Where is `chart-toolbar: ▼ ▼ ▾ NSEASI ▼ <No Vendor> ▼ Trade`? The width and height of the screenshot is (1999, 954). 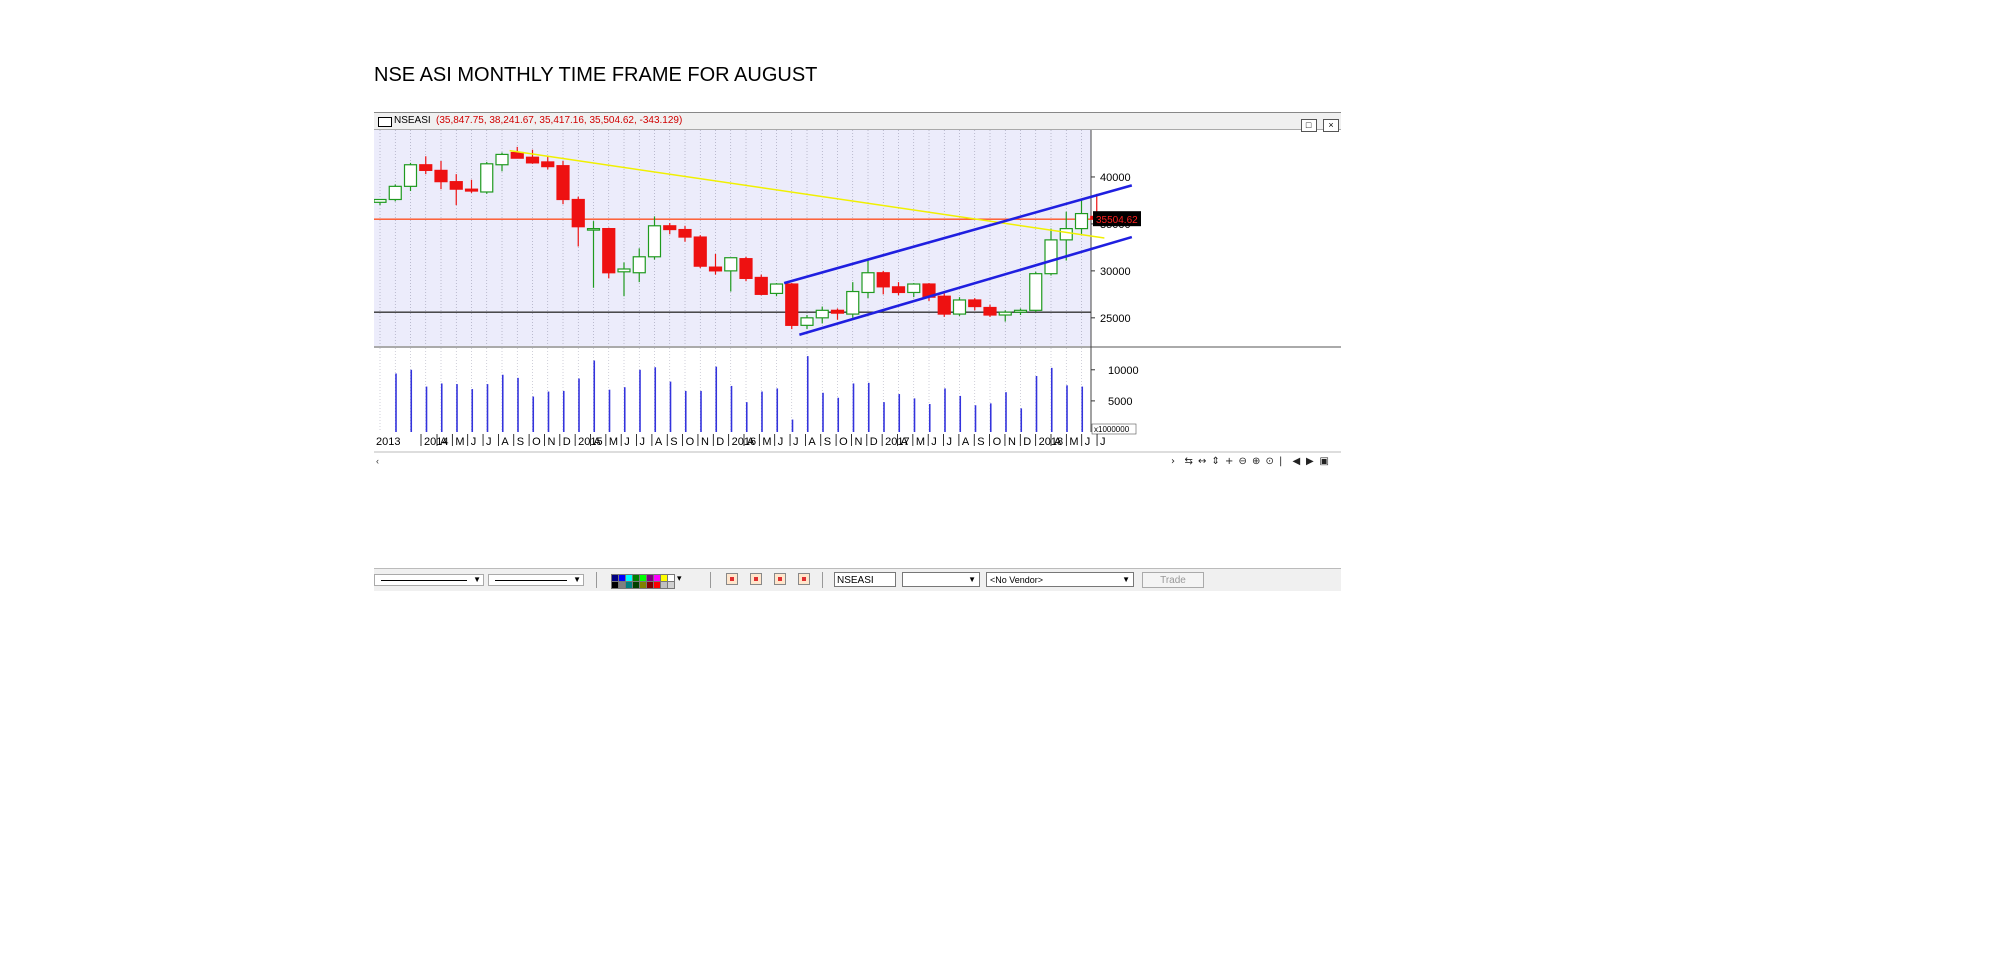 chart-toolbar: ▼ ▼ ▾ NSEASI ▼ <No Vendor> ▼ Trade is located at coordinates (857, 579).